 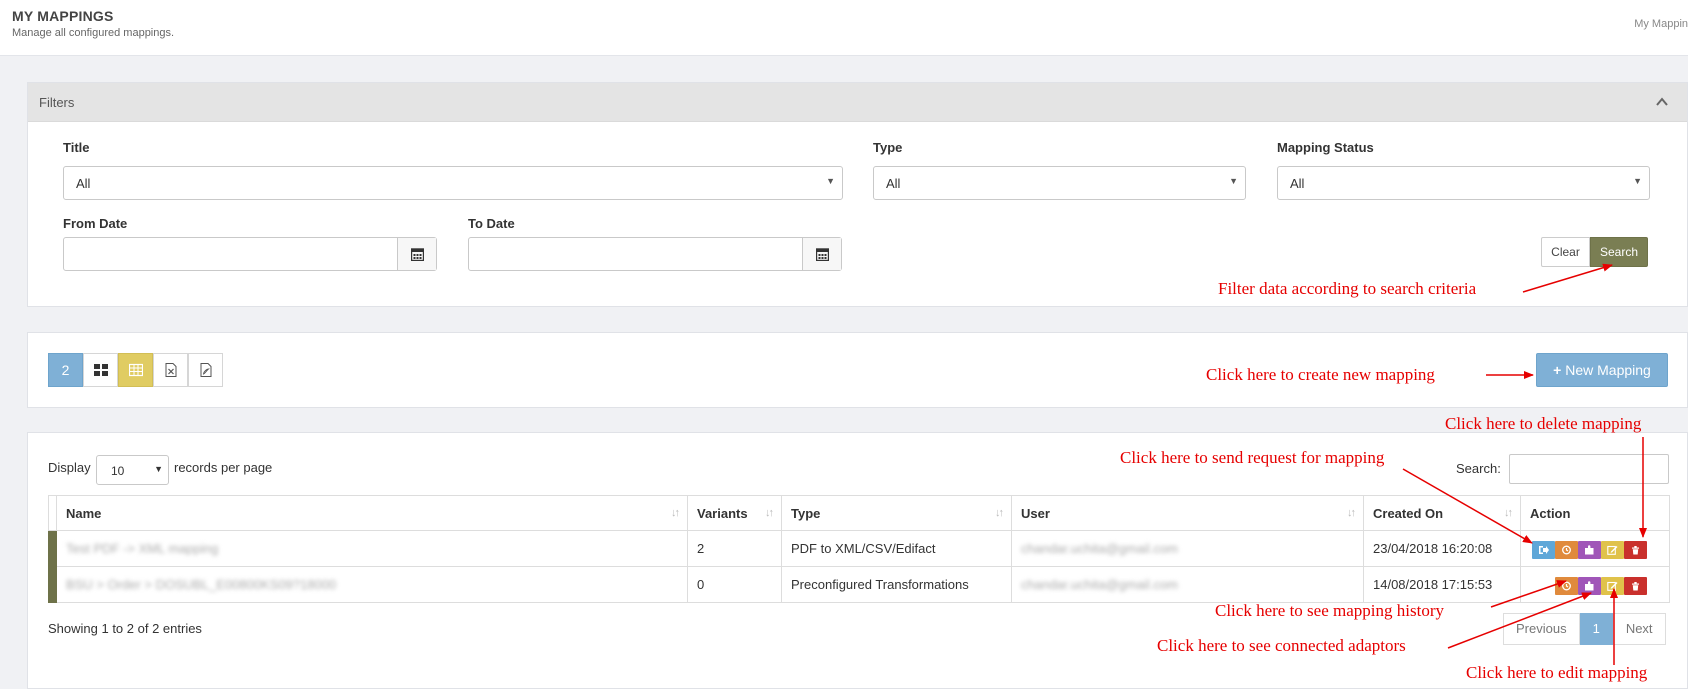 What do you see at coordinates (250, 254) in the screenshot?
I see `from-date-input` at bounding box center [250, 254].